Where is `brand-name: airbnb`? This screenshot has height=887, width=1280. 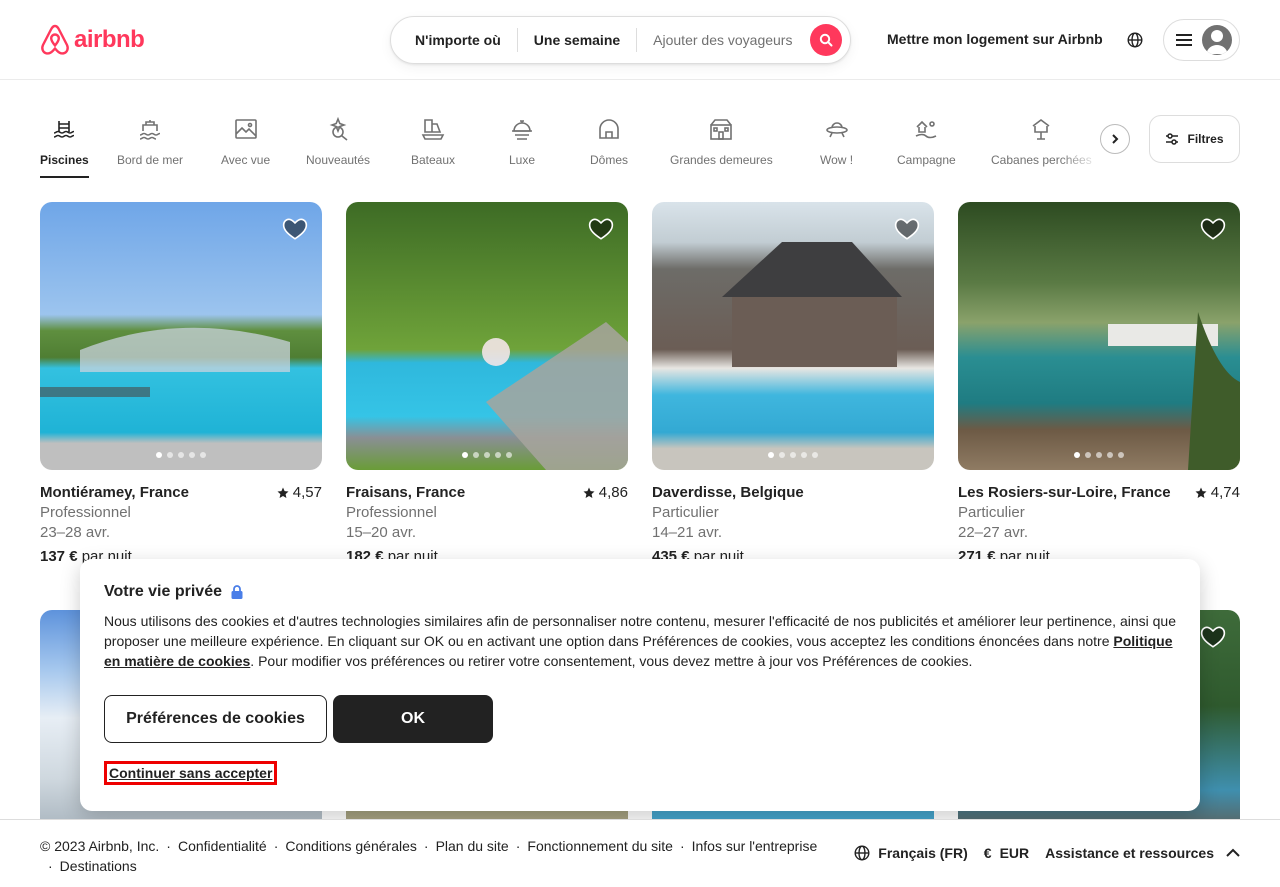 brand-name: airbnb is located at coordinates (109, 39).